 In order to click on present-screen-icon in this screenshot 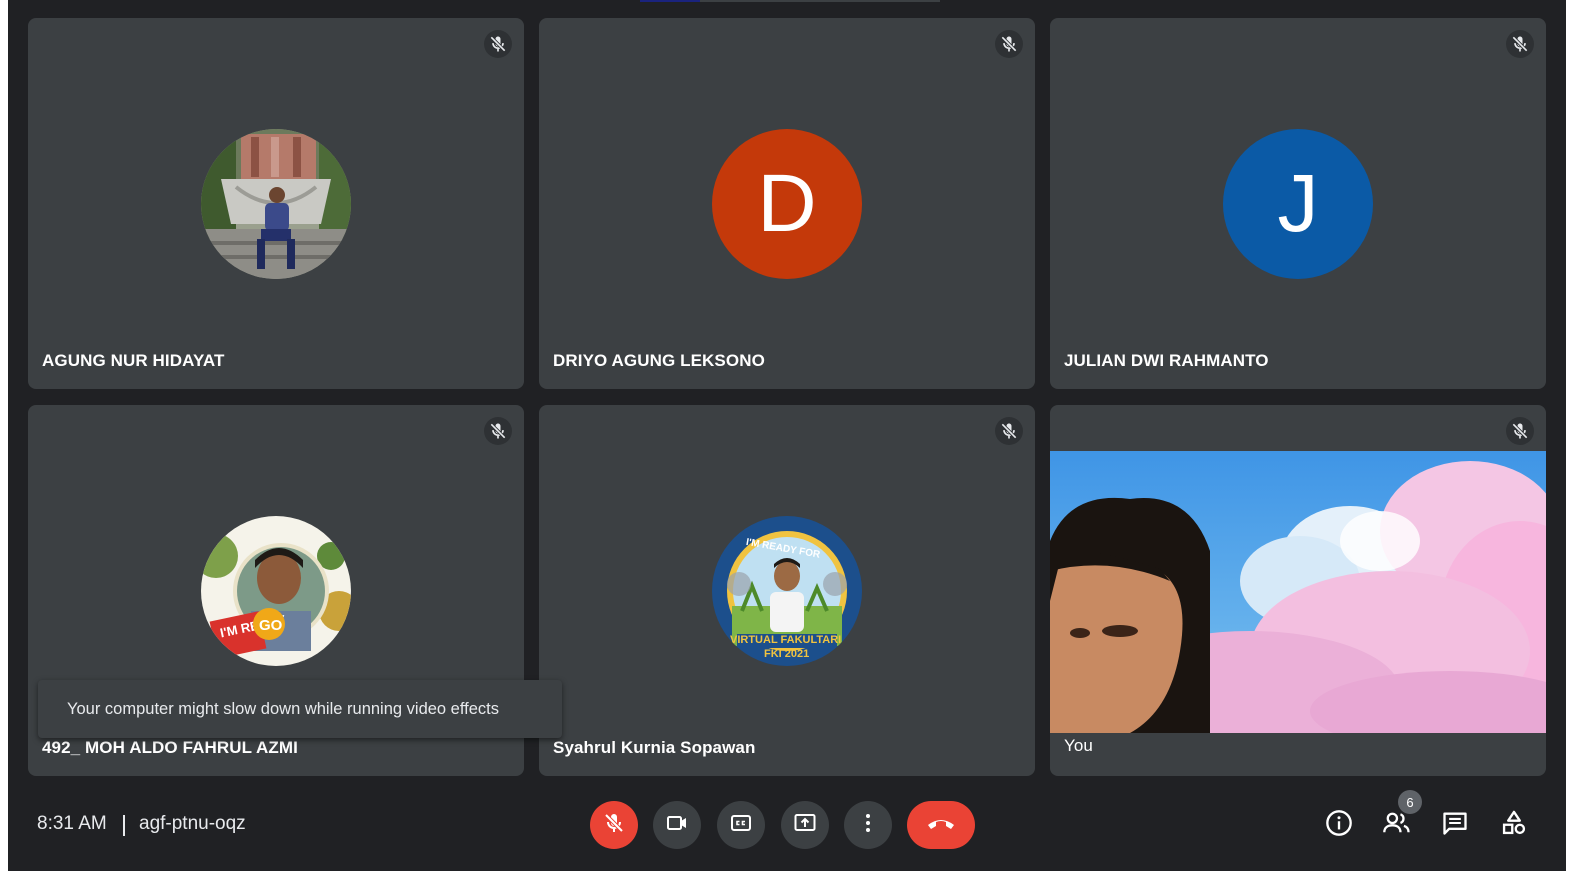, I will do `click(805, 825)`.